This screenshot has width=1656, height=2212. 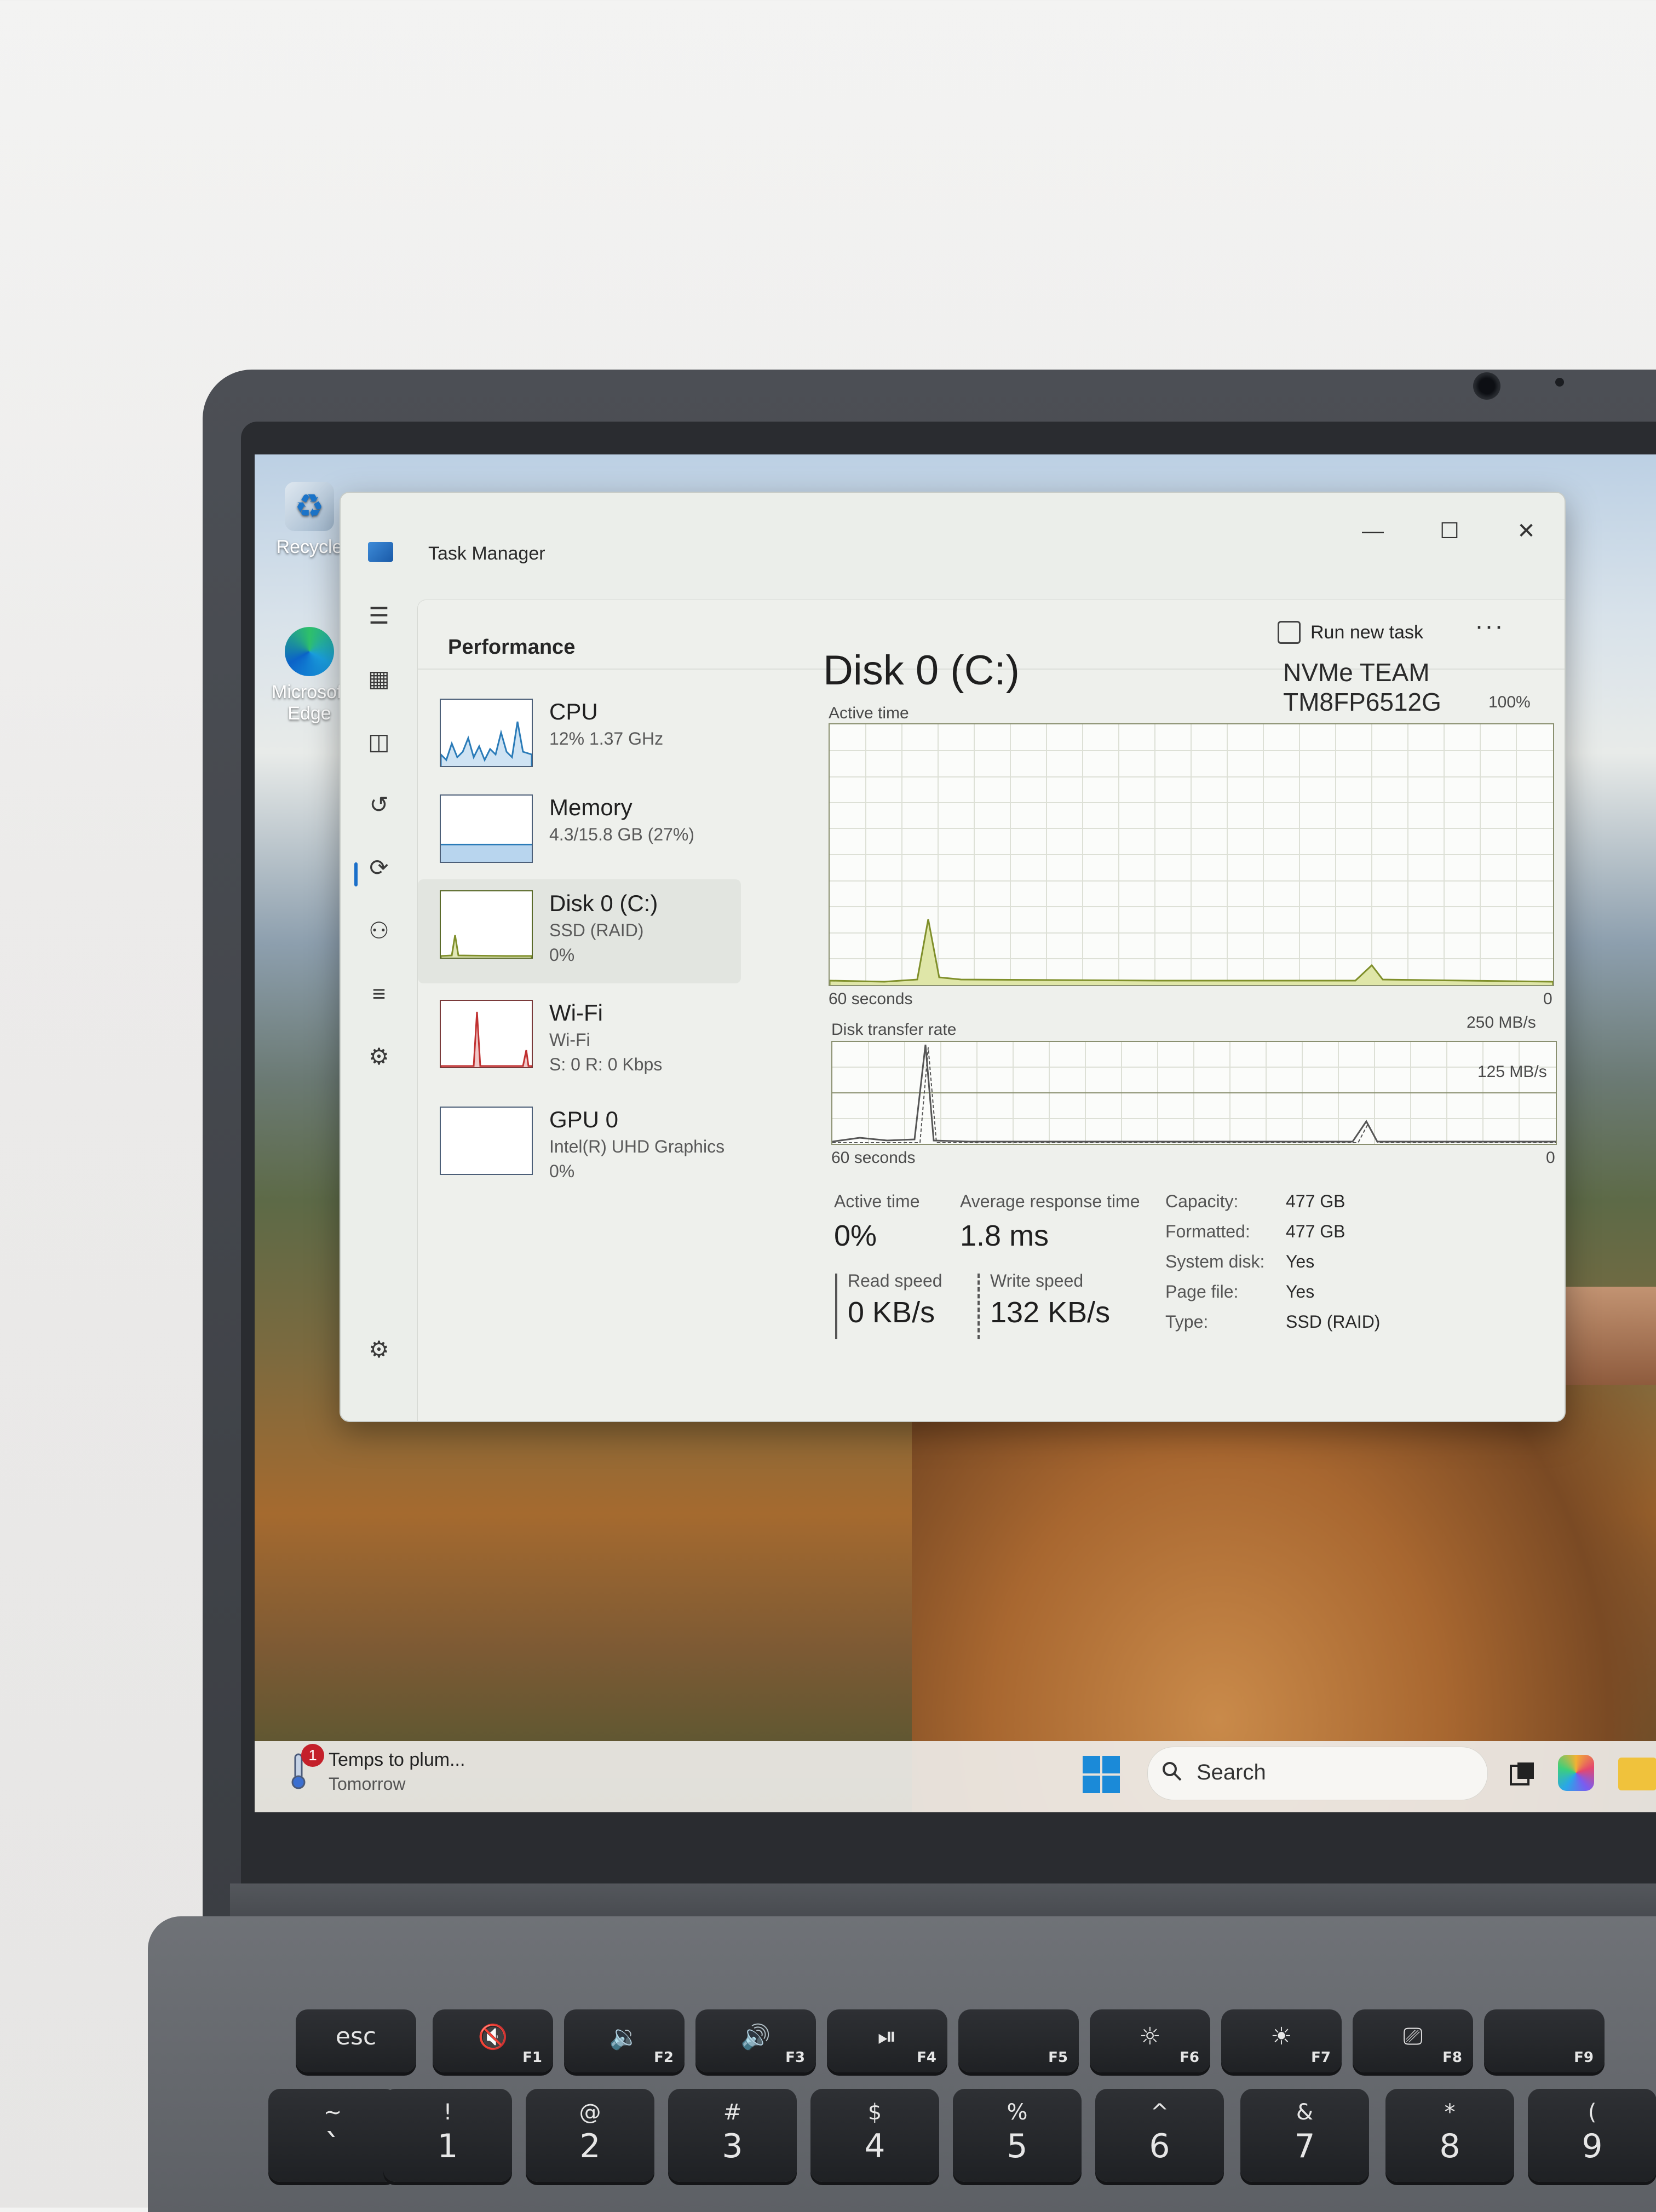 I want to click on task-view-icon, so click(x=1522, y=1774).